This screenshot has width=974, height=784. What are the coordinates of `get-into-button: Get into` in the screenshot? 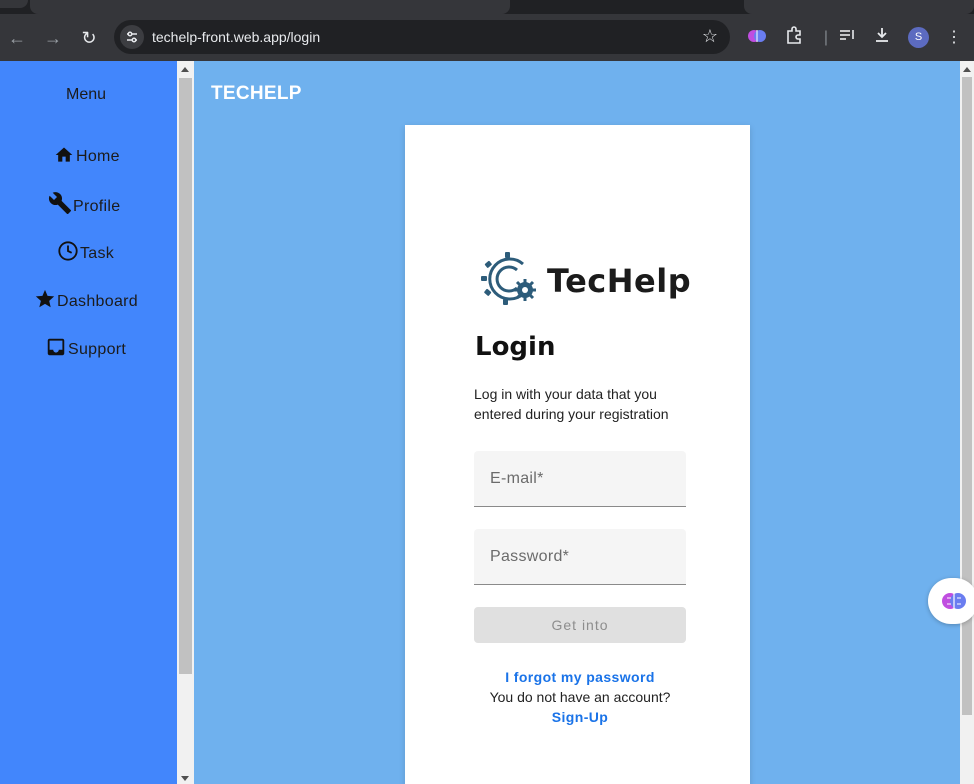 It's located at (580, 625).